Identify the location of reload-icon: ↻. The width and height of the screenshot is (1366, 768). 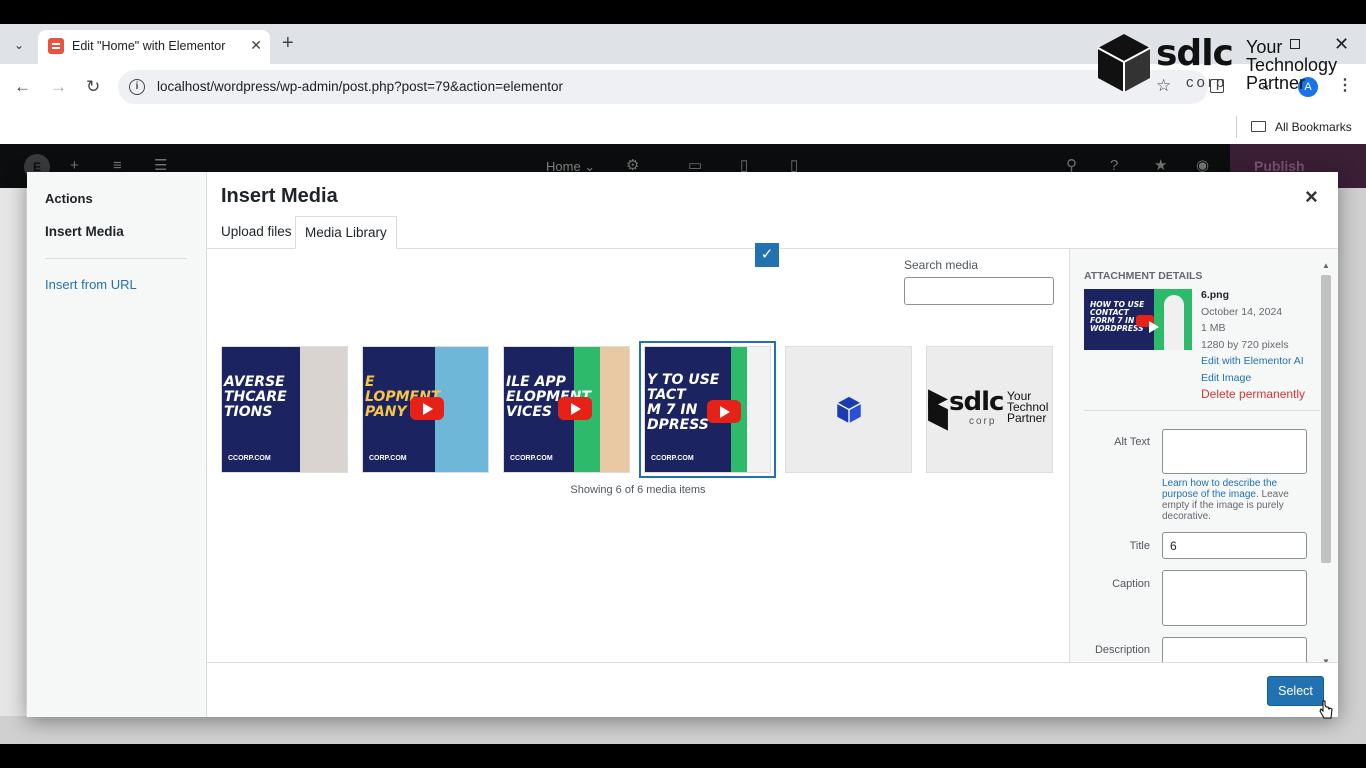
(93, 87).